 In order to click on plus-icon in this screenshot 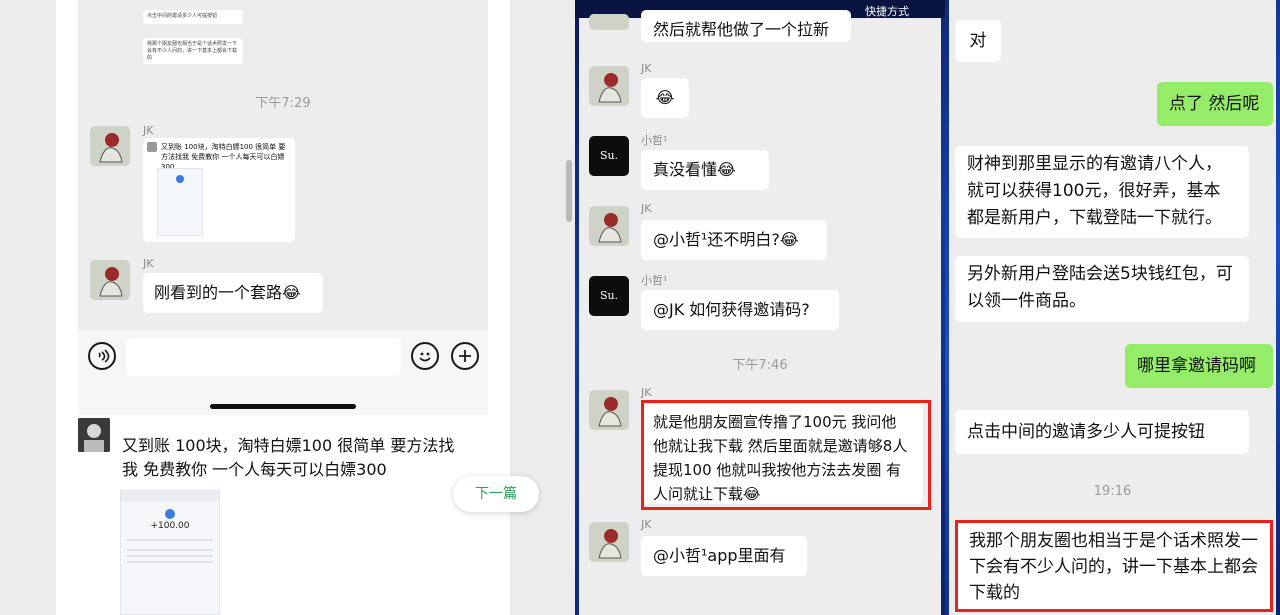, I will do `click(465, 356)`.